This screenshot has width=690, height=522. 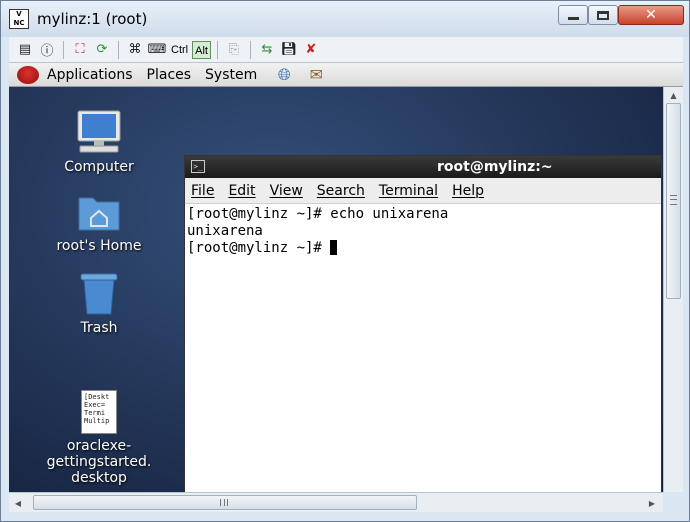 I want to click on horizontal-scrollbar: ◀ ▶, so click(x=336, y=502).